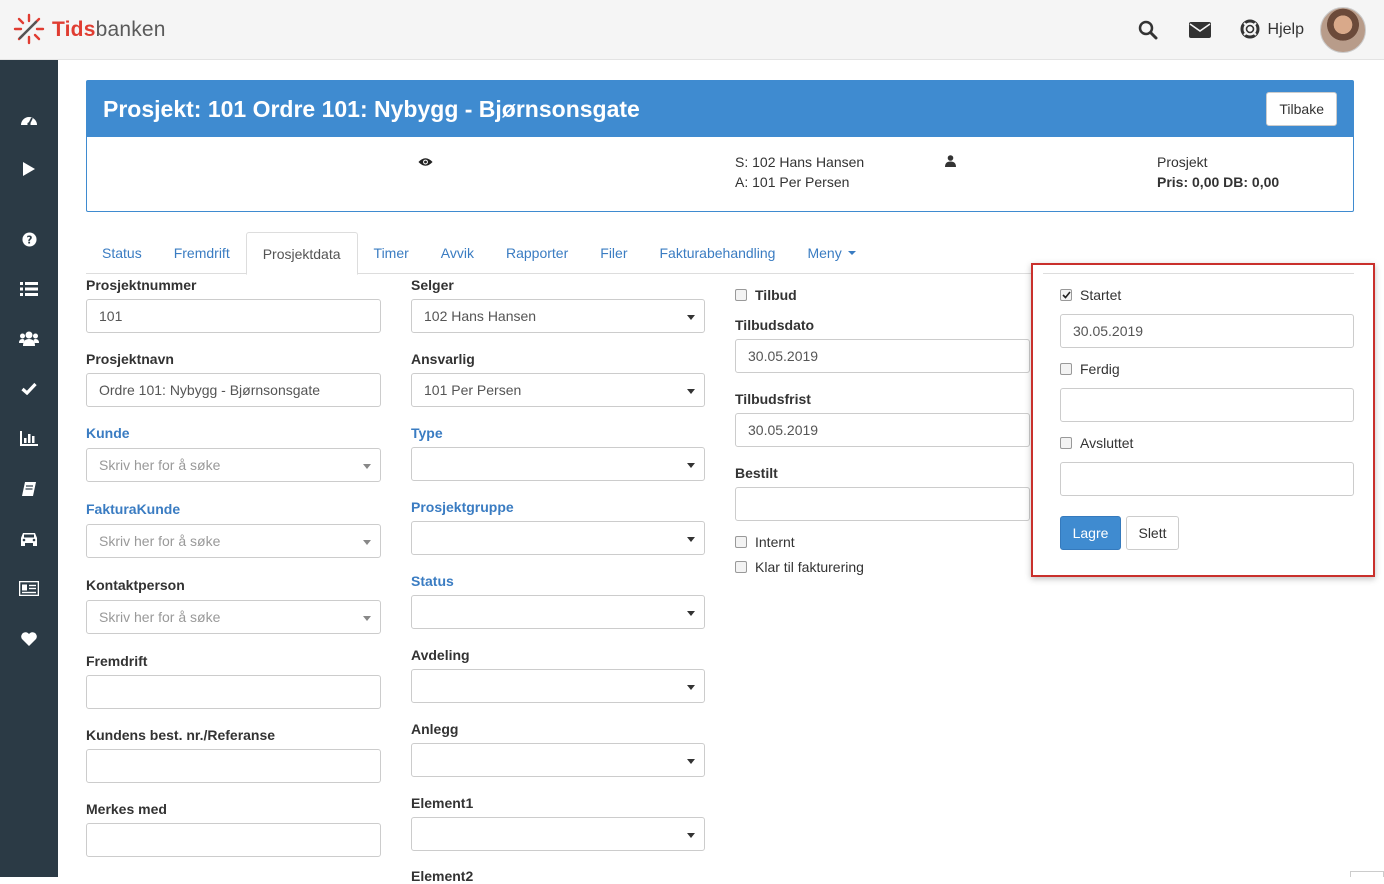 The image size is (1384, 884). What do you see at coordinates (301, 253) in the screenshot?
I see `tab-prosjektdata: Prosjektdata` at bounding box center [301, 253].